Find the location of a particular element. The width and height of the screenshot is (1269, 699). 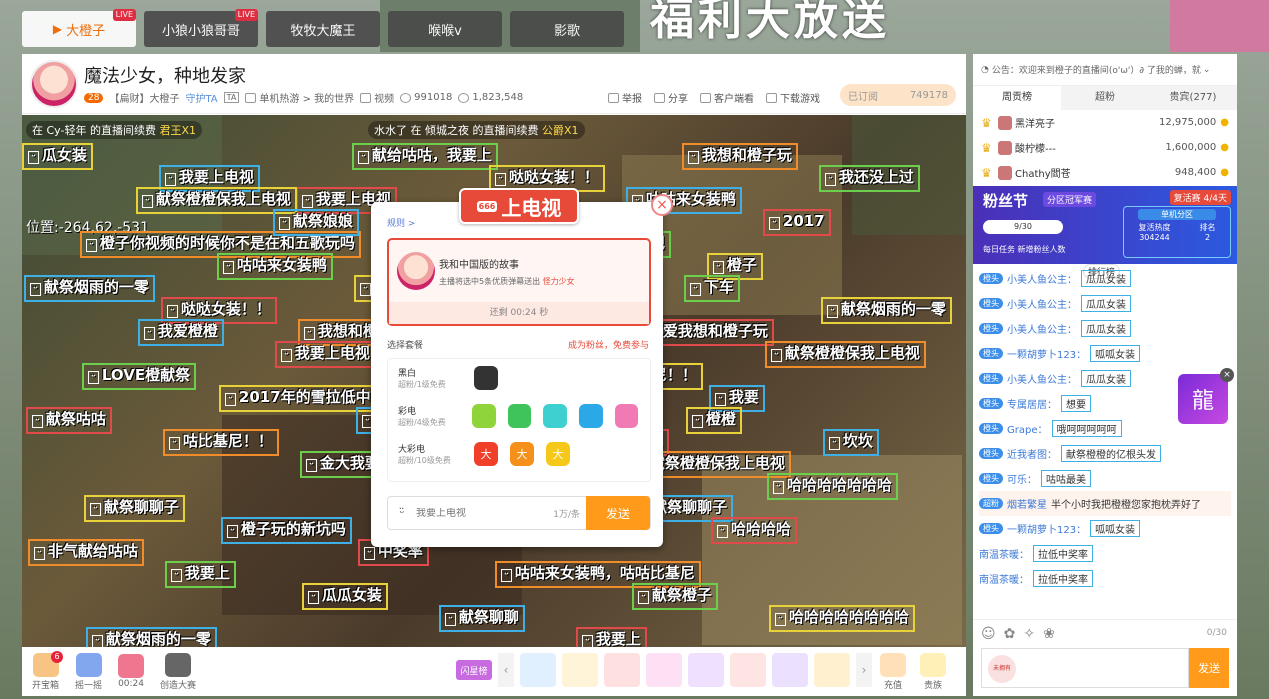

rank-tab-0: 周贡榜 is located at coordinates (1017, 98).